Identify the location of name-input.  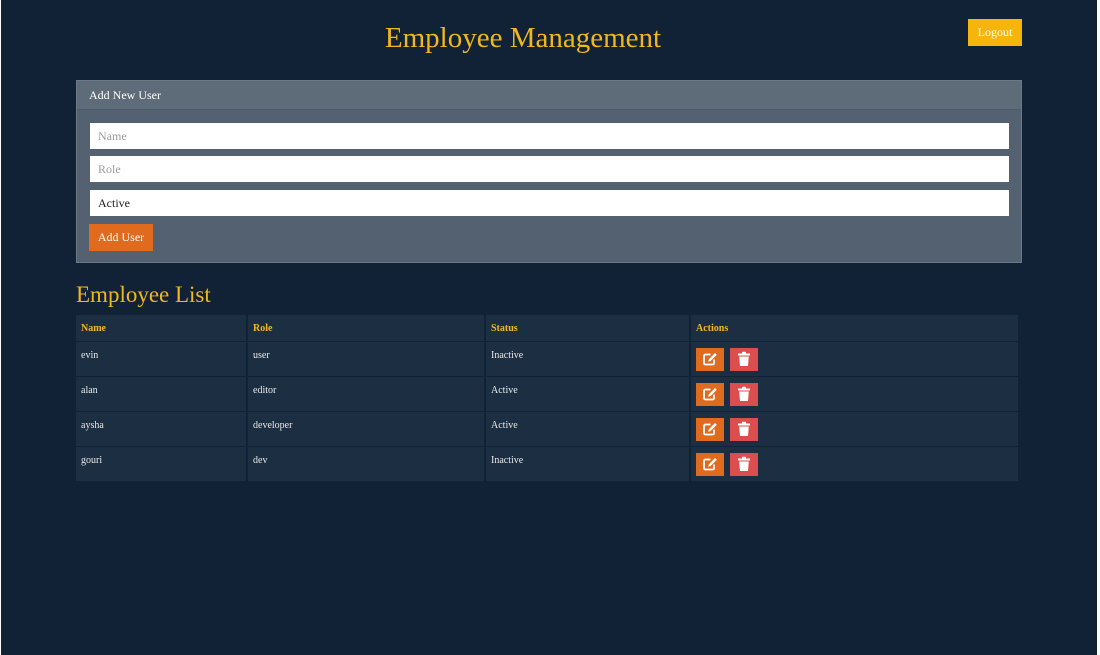
(549, 136).